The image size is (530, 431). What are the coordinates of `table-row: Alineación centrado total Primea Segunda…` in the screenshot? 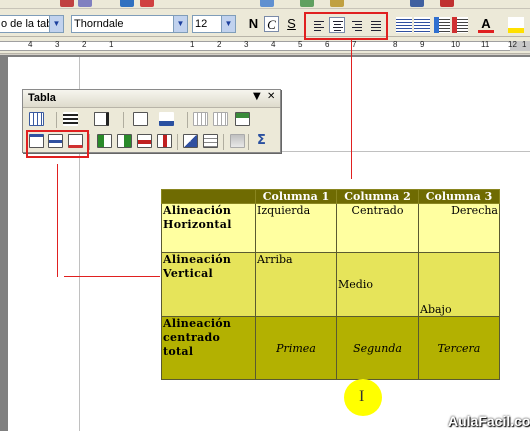 It's located at (330, 348).